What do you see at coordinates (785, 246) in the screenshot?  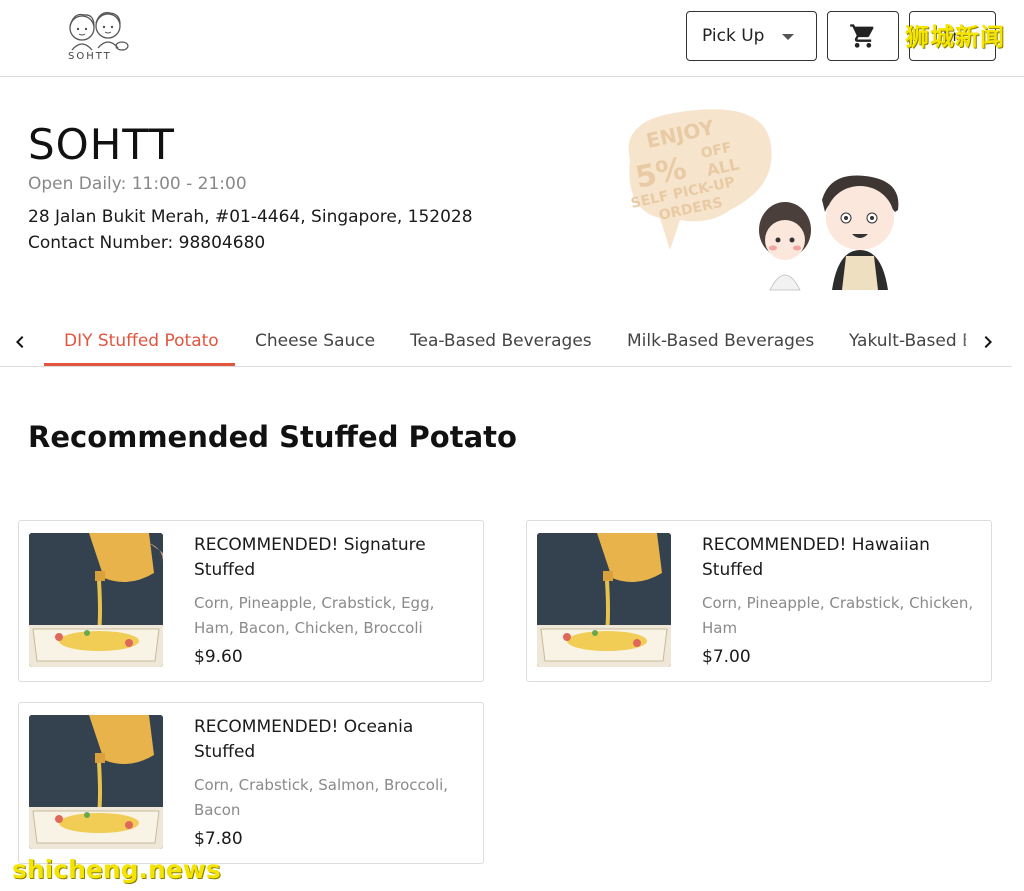 I see `girl-character-icon` at bounding box center [785, 246].